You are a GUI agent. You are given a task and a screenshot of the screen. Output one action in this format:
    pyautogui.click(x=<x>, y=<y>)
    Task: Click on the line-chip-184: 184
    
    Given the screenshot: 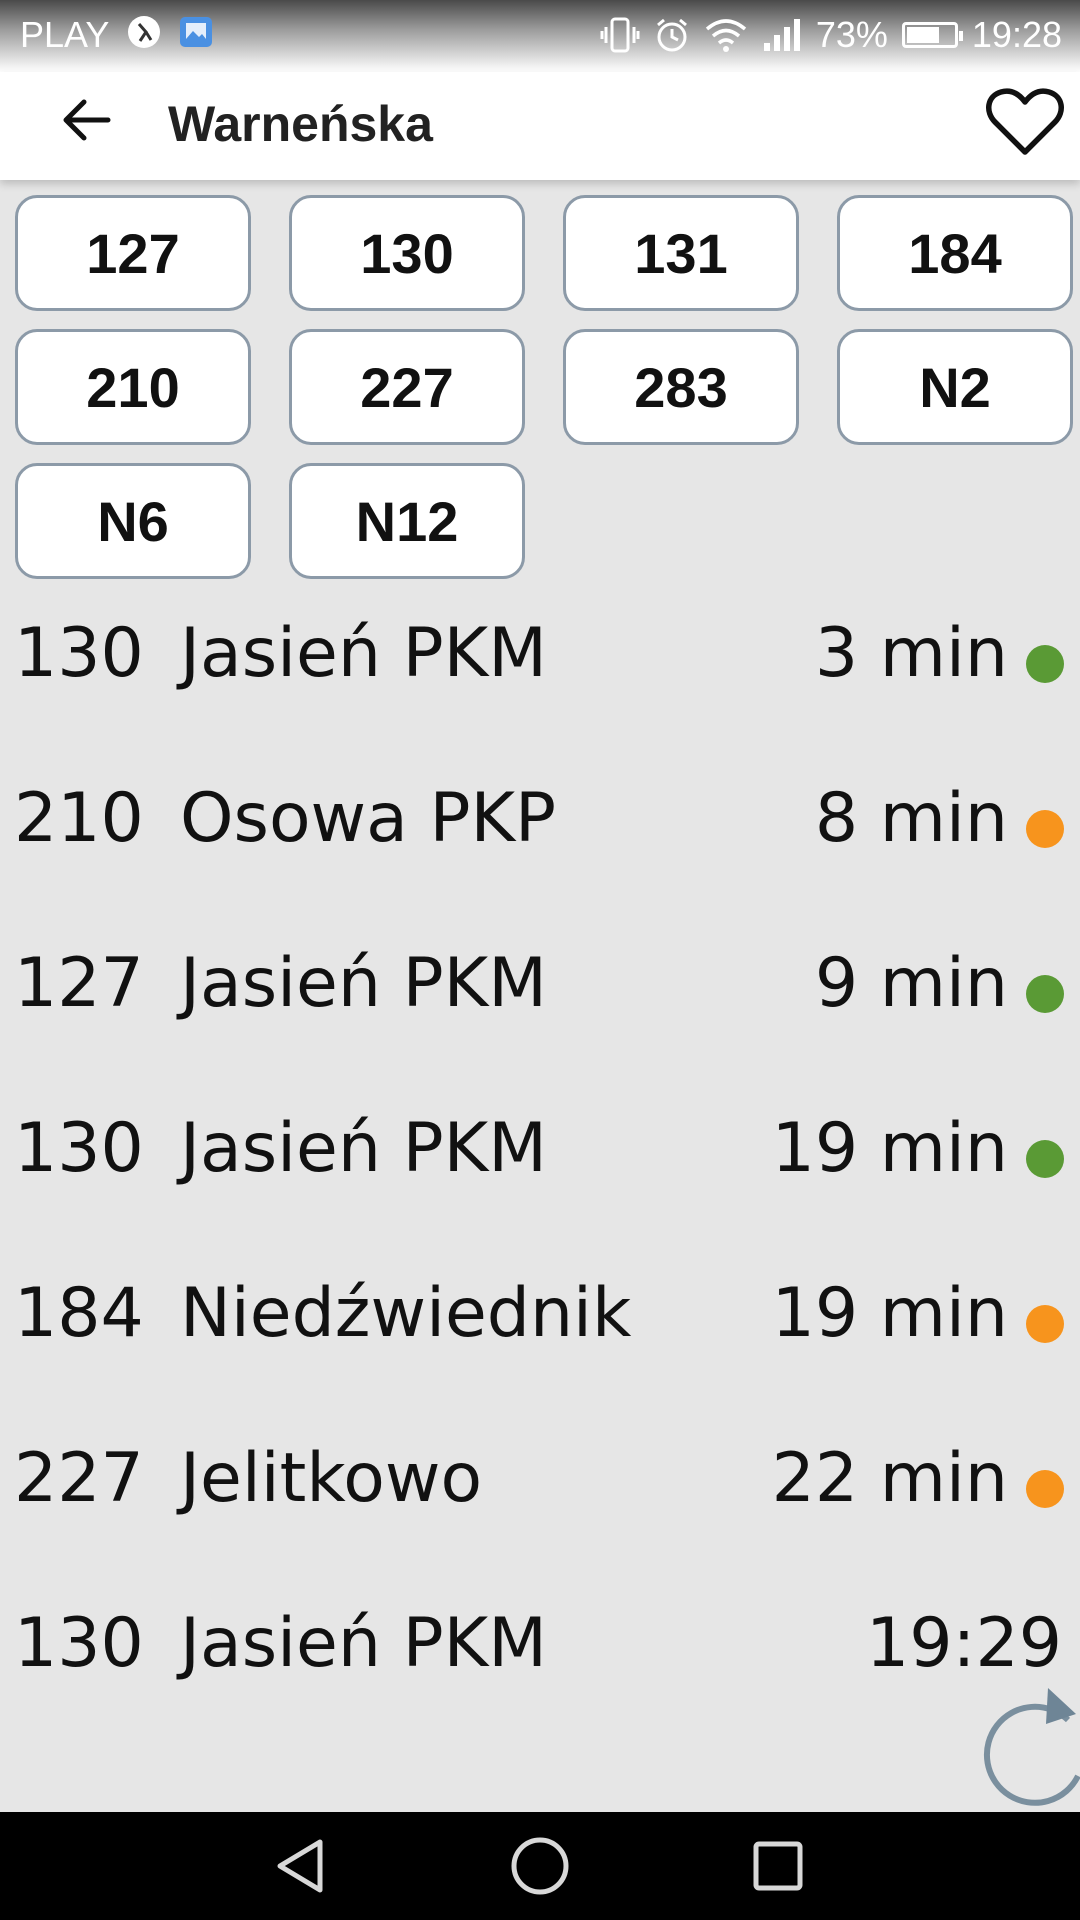 What is the action you would take?
    pyautogui.click(x=955, y=253)
    